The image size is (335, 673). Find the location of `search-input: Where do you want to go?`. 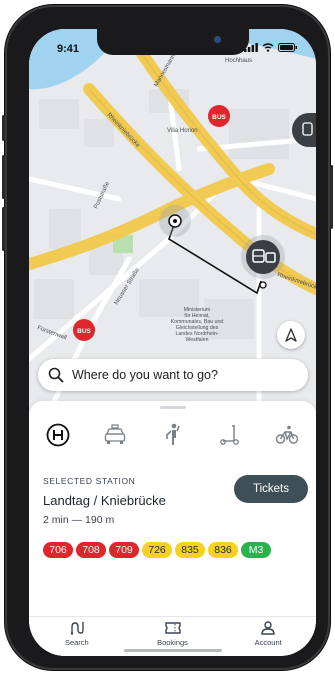

search-input: Where do you want to go? is located at coordinates (173, 375).